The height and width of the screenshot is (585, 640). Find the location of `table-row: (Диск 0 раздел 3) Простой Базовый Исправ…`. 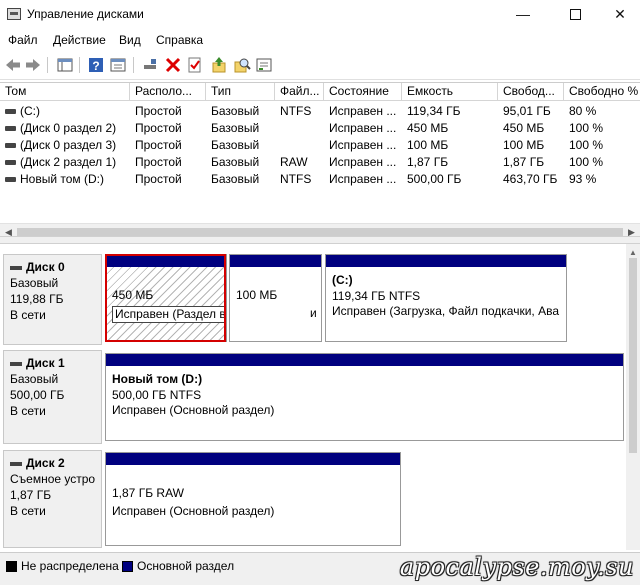

table-row: (Диск 0 раздел 3) Простой Базовый Исправ… is located at coordinates (320, 145).